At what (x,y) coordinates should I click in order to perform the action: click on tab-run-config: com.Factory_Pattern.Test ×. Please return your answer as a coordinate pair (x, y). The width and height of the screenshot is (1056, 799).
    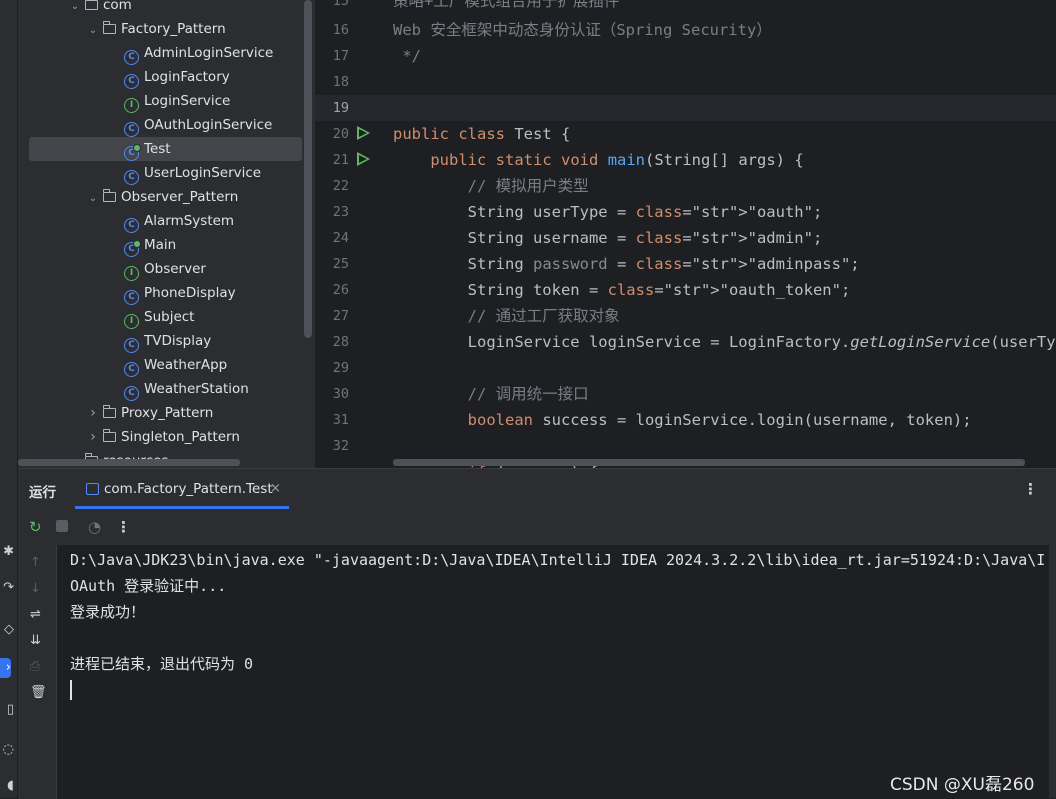
    Looking at the image, I should click on (182, 489).